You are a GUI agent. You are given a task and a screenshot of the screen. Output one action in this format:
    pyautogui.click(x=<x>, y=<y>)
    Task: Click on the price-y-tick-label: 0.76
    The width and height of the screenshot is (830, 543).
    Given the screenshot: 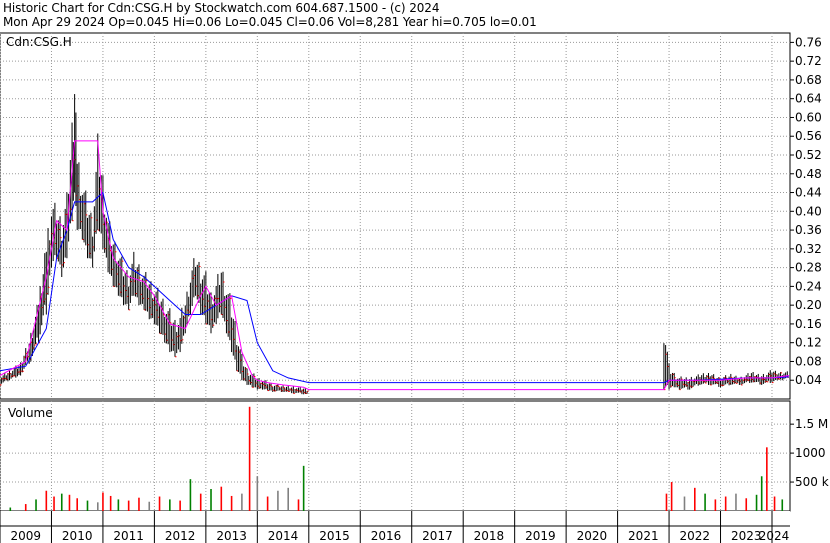 What is the action you would take?
    pyautogui.click(x=808, y=42)
    